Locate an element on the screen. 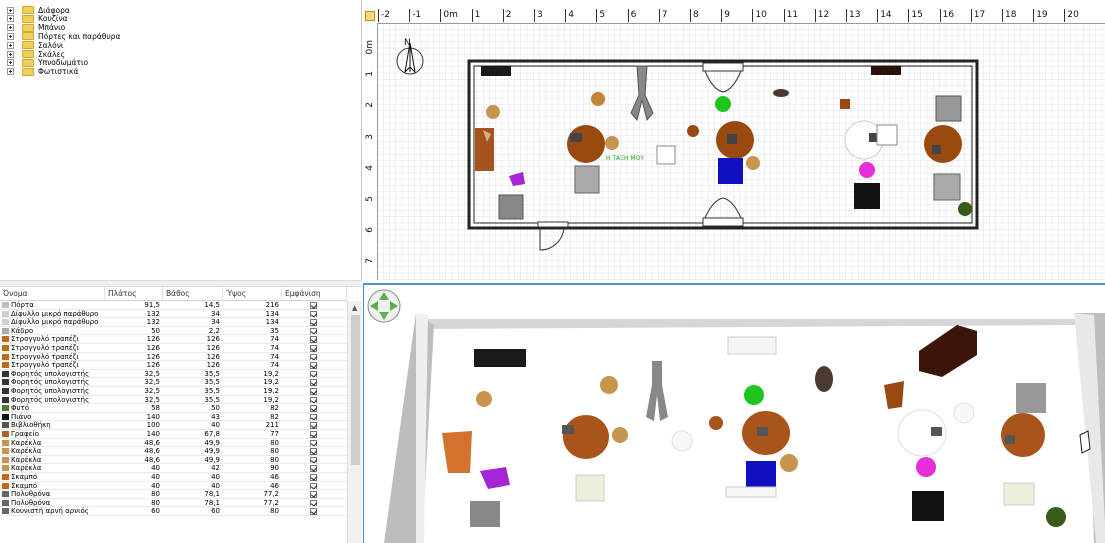 This screenshot has width=1105, height=543. frame-3d is located at coordinates (1085, 442).